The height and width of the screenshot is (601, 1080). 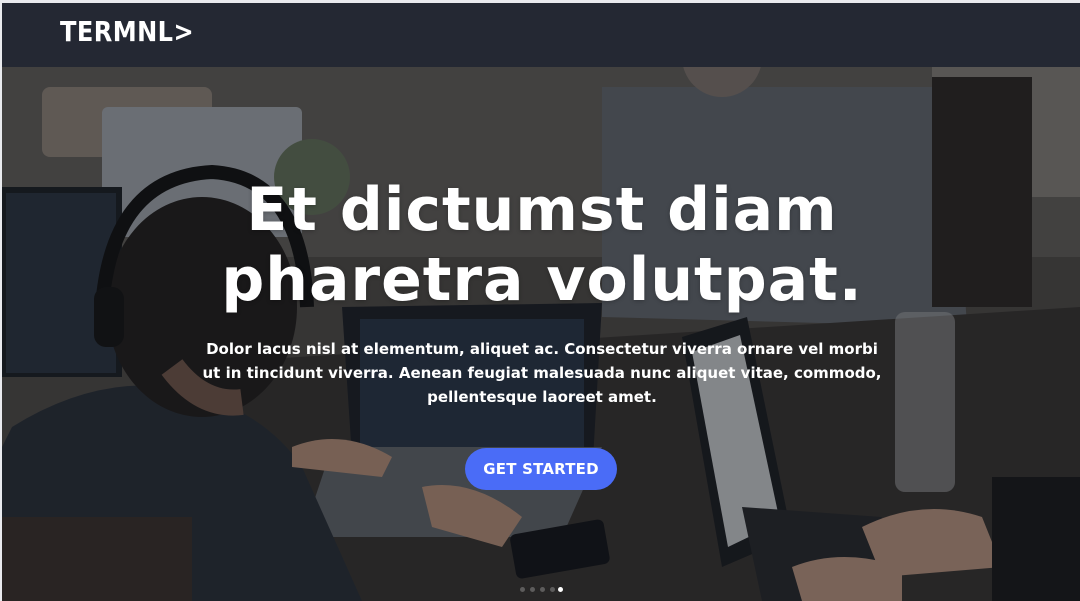 I want to click on hero-headline-line-2: pharetra volutpat., so click(x=542, y=280).